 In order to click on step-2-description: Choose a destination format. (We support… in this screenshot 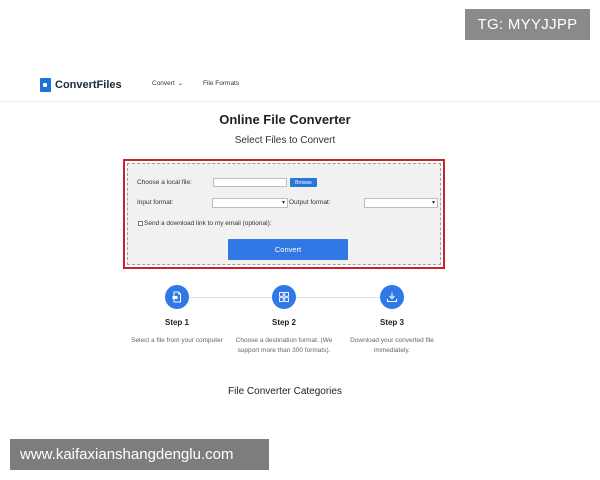, I will do `click(284, 345)`.